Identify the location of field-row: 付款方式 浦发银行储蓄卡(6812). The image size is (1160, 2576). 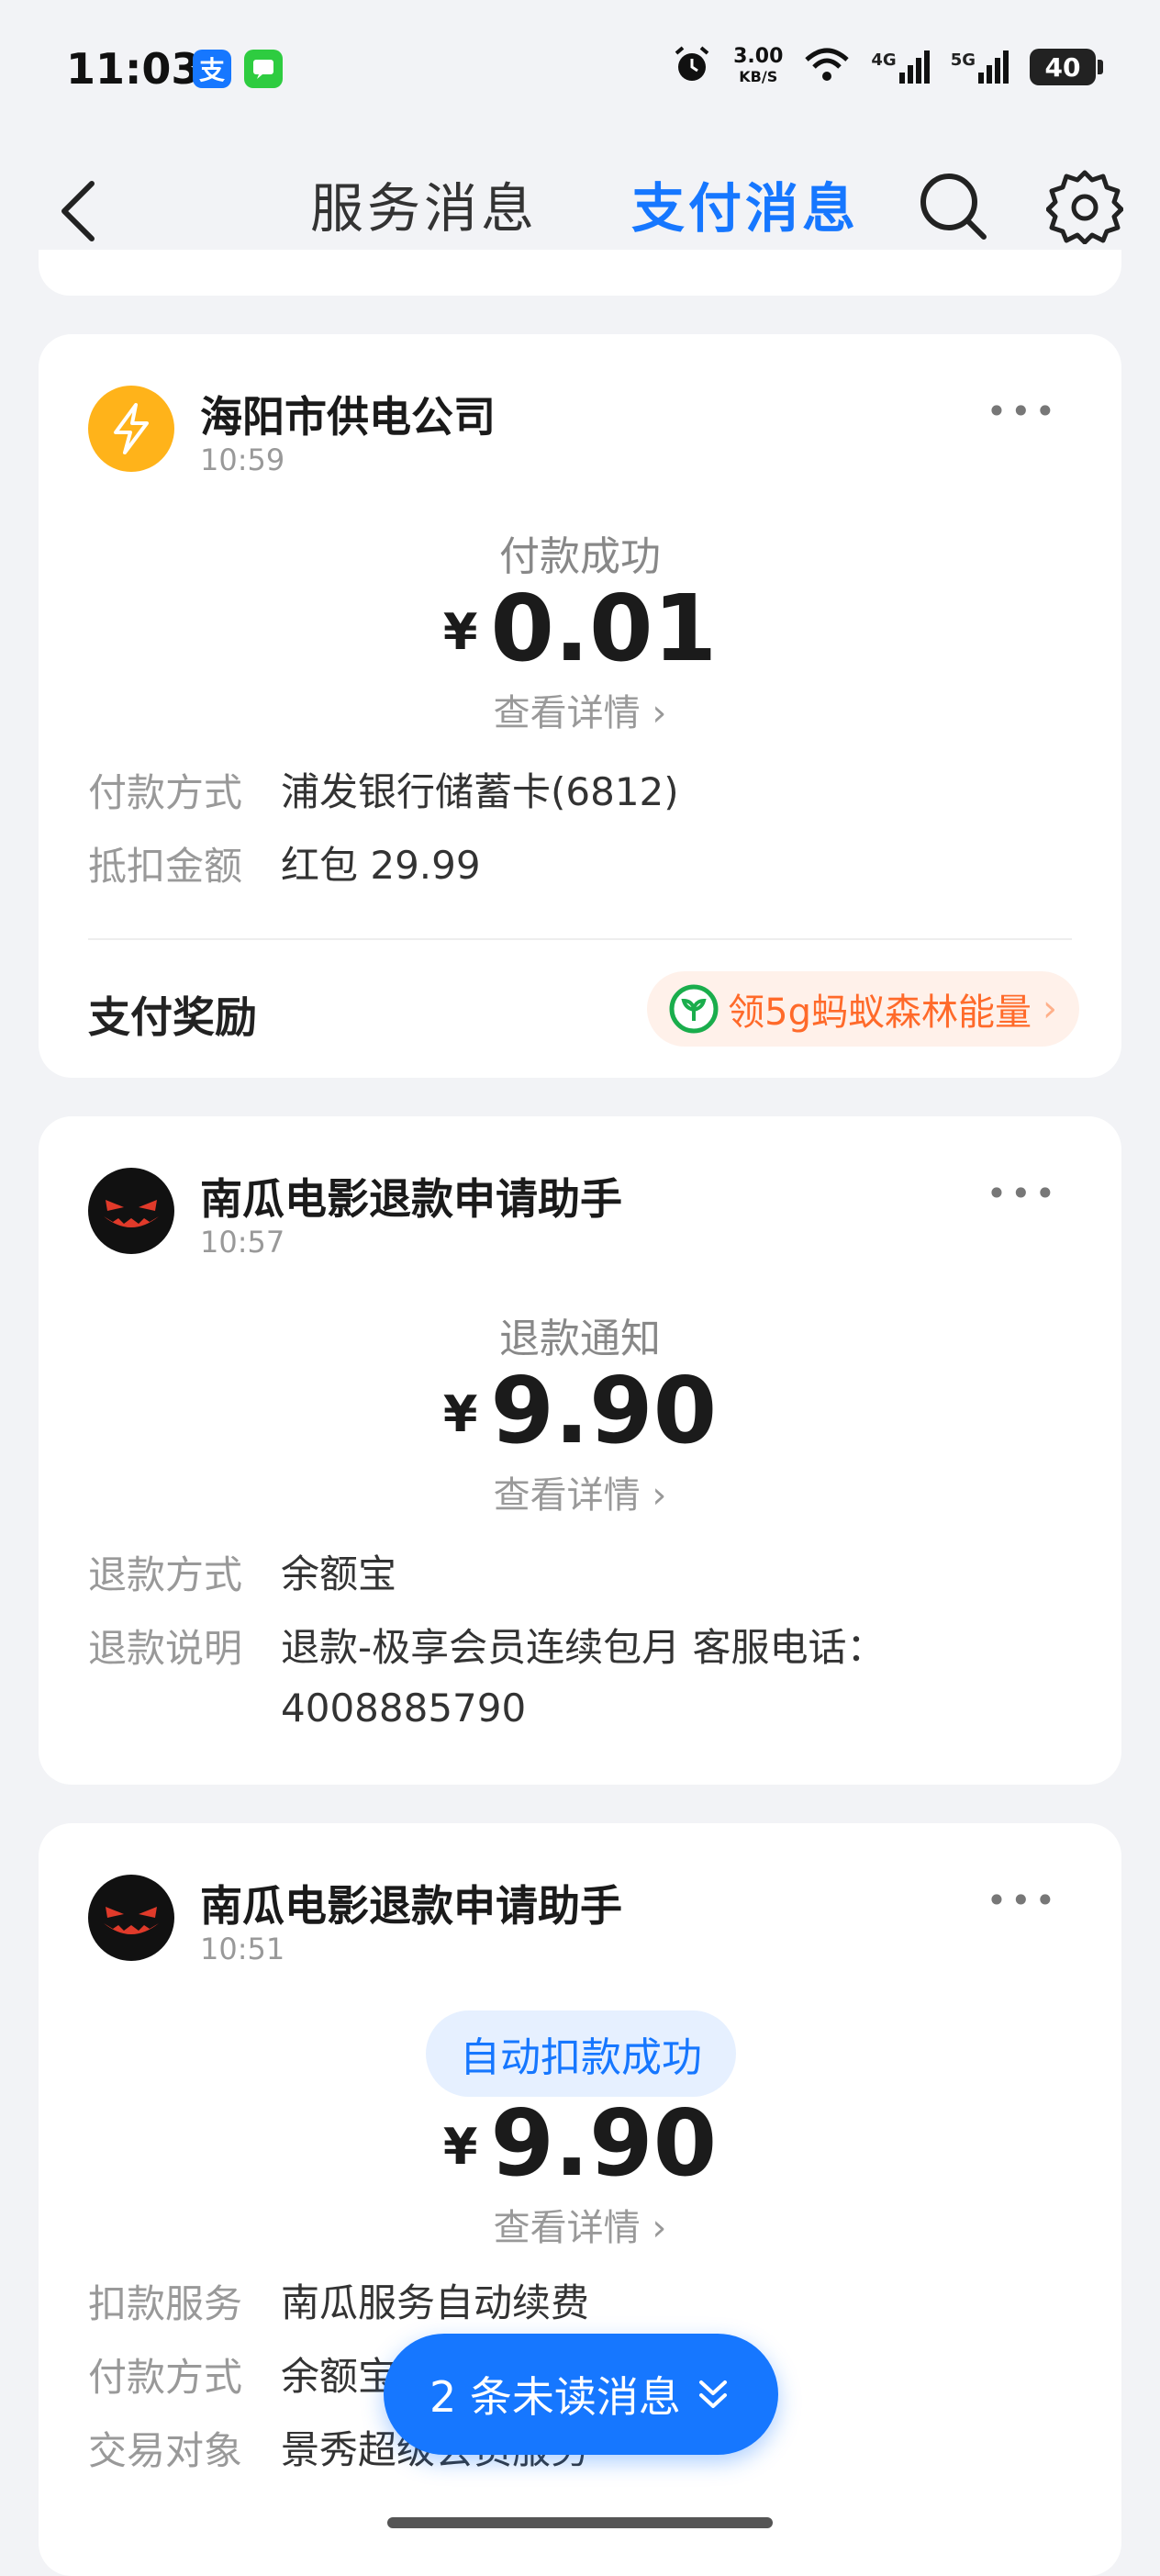
(383, 792).